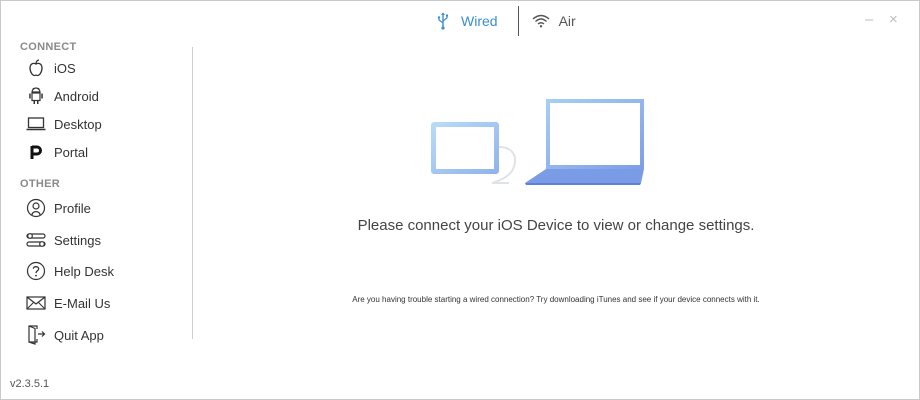 This screenshot has height=400, width=920. What do you see at coordinates (479, 21) in the screenshot?
I see `tab-wired-label: Wired` at bounding box center [479, 21].